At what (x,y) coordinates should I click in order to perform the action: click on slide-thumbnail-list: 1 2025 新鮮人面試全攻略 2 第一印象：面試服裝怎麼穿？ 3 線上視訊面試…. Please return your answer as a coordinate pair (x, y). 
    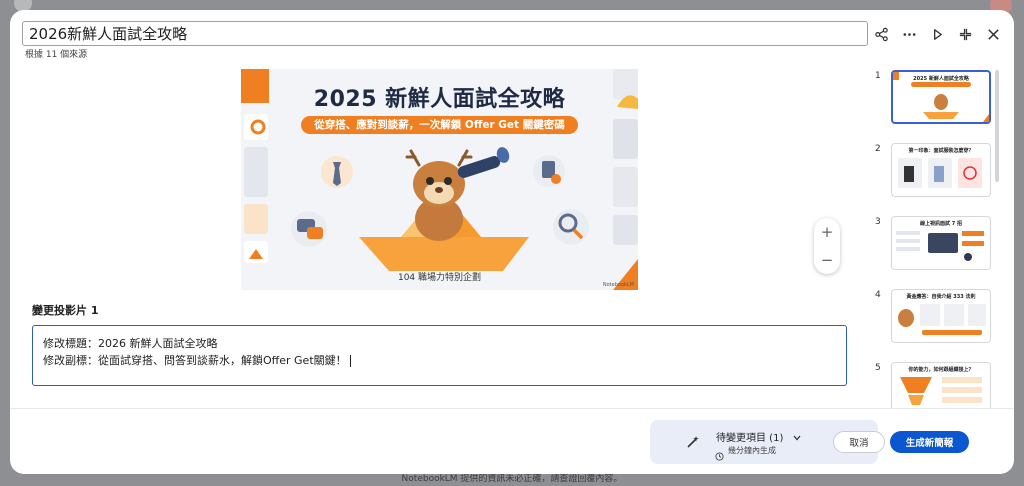
    Looking at the image, I should click on (935, 238).